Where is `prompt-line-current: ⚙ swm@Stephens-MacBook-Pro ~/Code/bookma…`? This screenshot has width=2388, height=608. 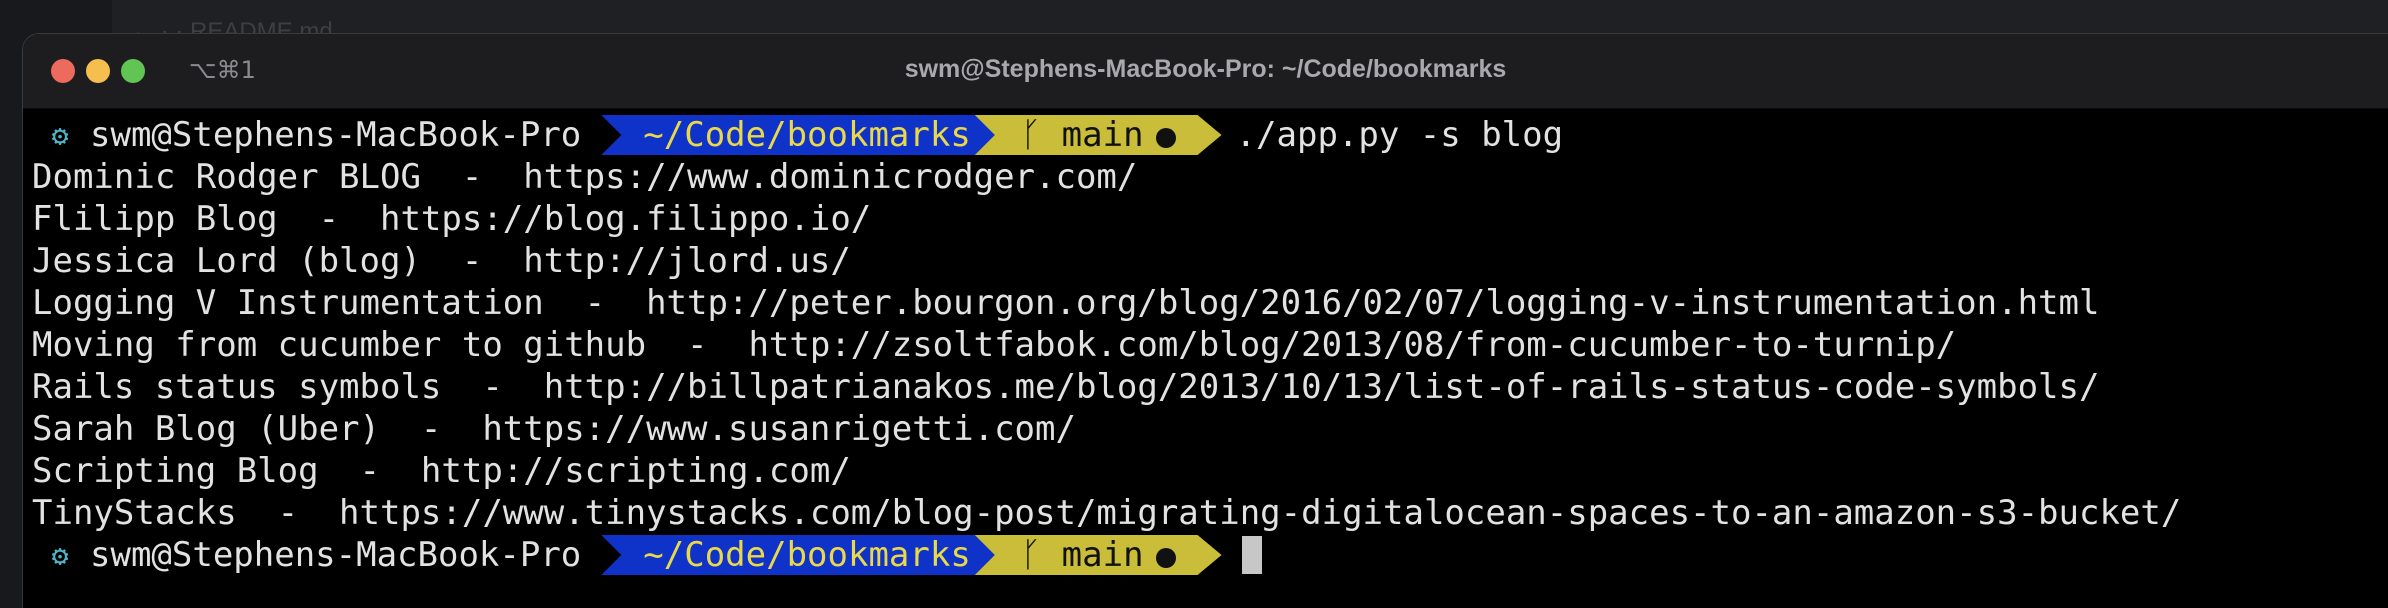
prompt-line-current: ⚙ swm@Stephens-MacBook-Pro ~/Code/bookma… is located at coordinates (1210, 555).